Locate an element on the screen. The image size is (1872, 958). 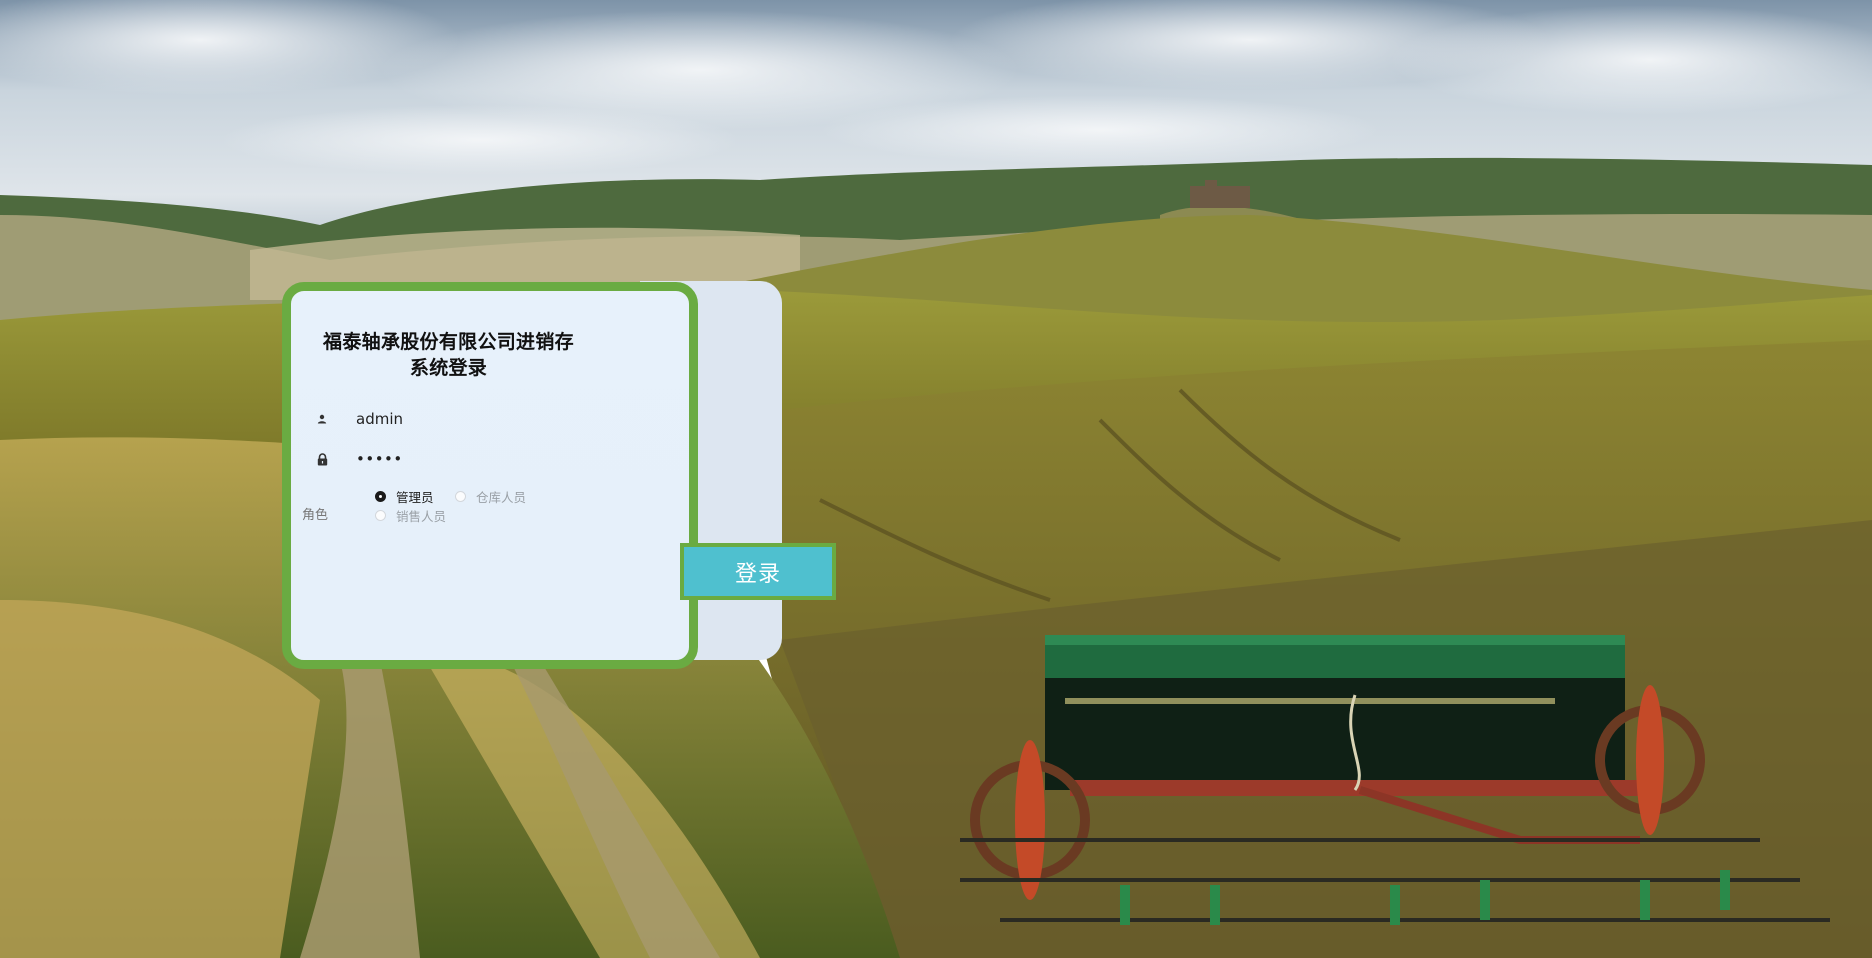
role-radio-admin: 管理员 is located at coordinates (404, 496).